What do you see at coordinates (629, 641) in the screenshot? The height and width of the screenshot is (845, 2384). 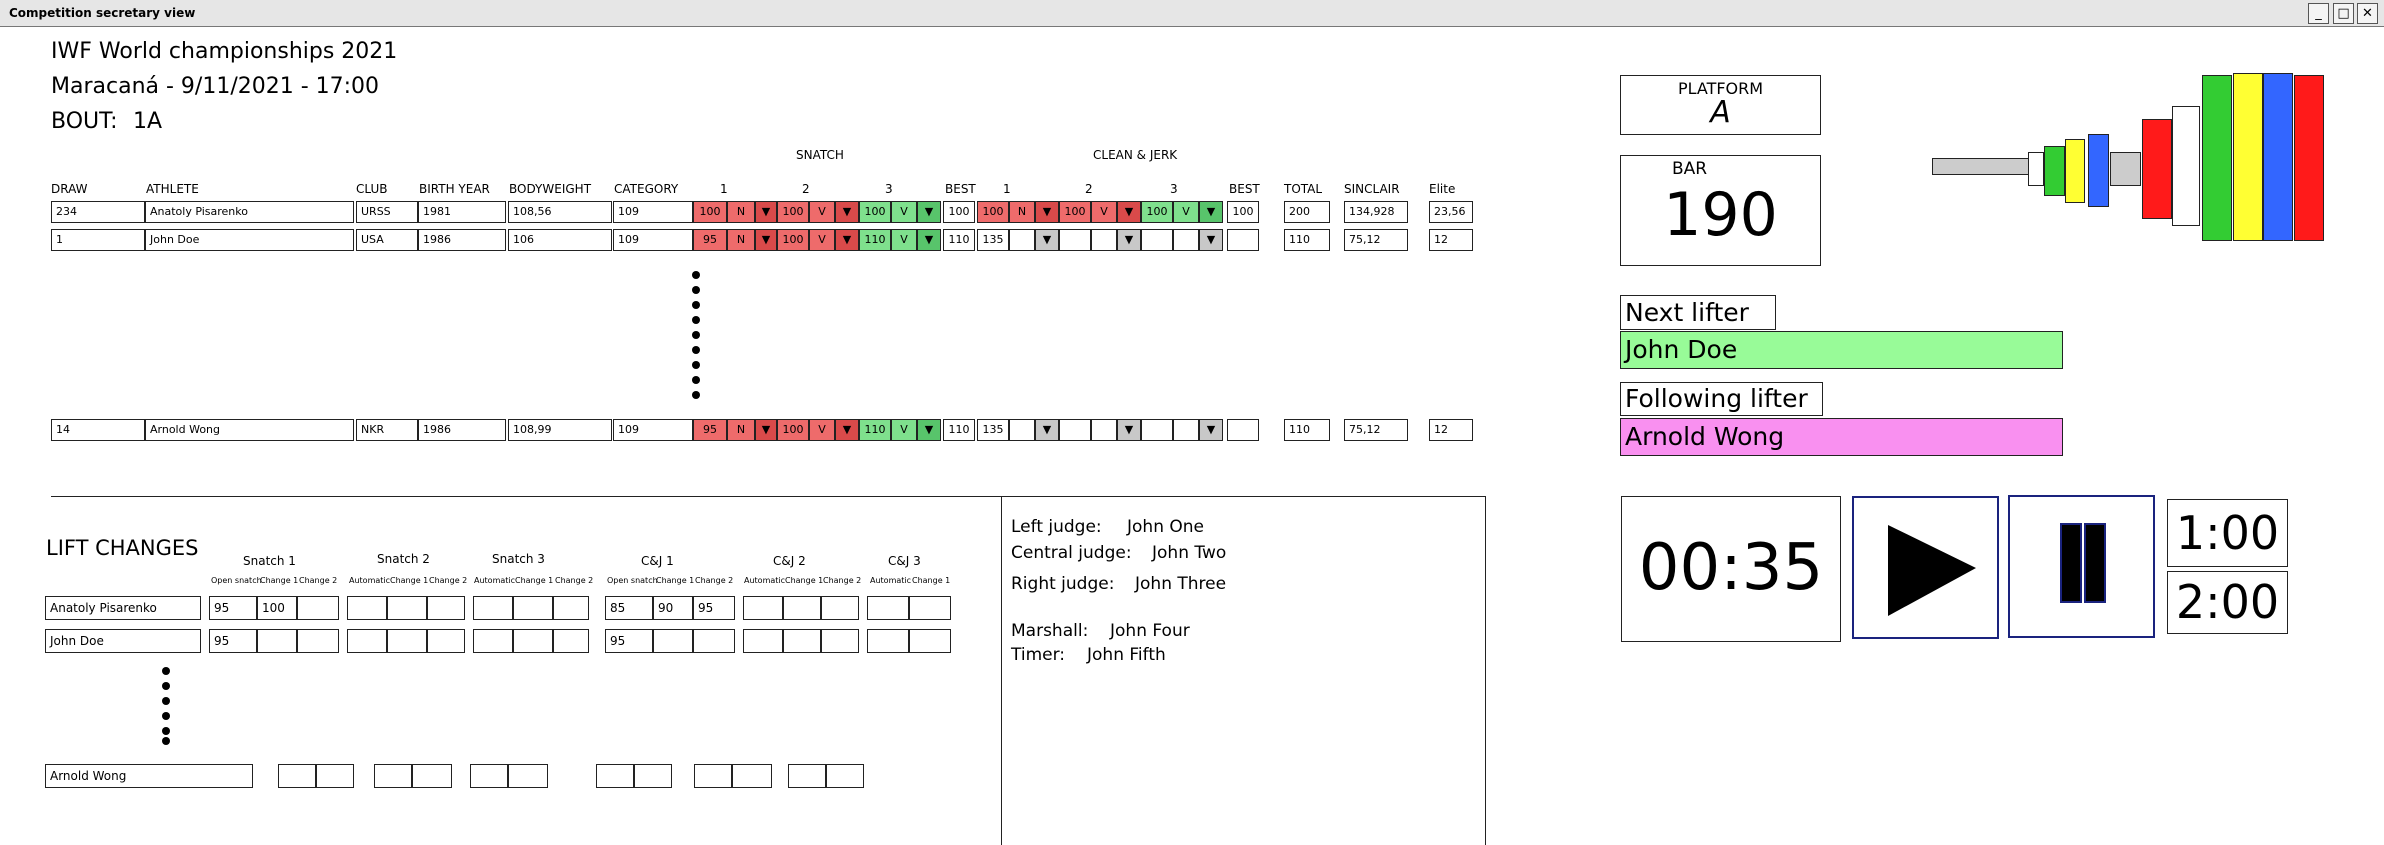 I see `open-cj-field: 95` at bounding box center [629, 641].